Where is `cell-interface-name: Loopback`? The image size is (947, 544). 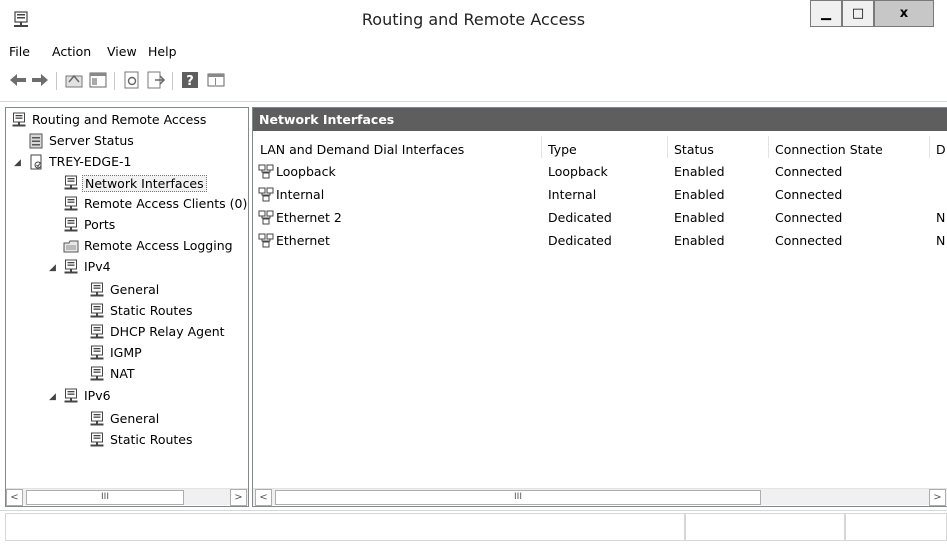 cell-interface-name: Loopback is located at coordinates (306, 171).